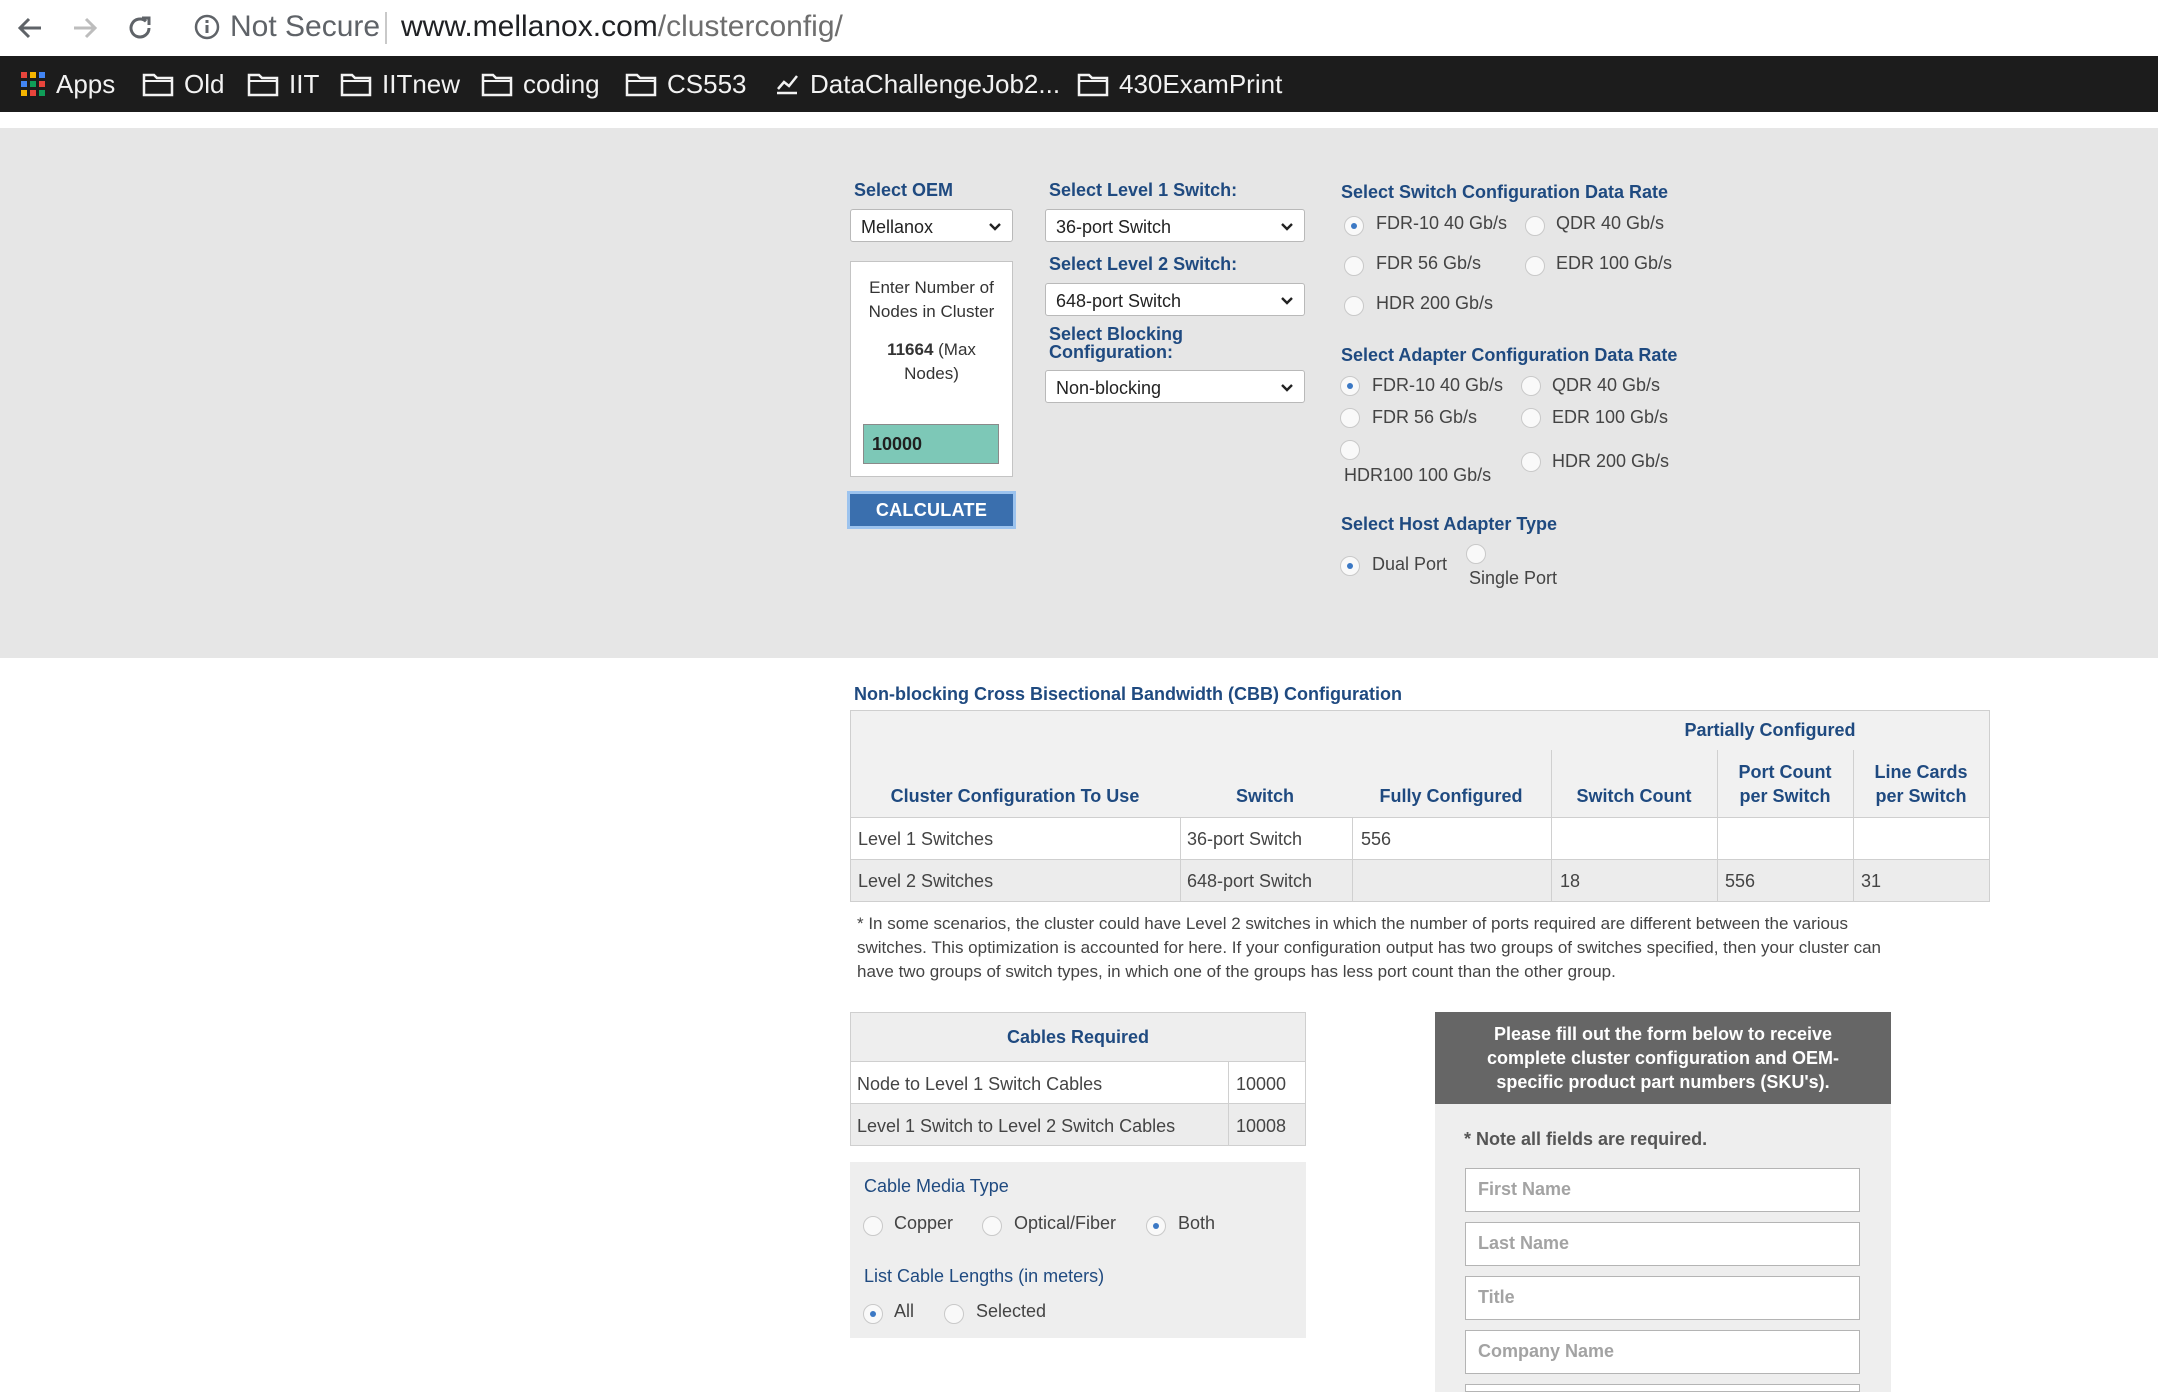 Image resolution: width=2158 pixels, height=1392 pixels. What do you see at coordinates (1350, 566) in the screenshot?
I see `host-adapter-radio-dual` at bounding box center [1350, 566].